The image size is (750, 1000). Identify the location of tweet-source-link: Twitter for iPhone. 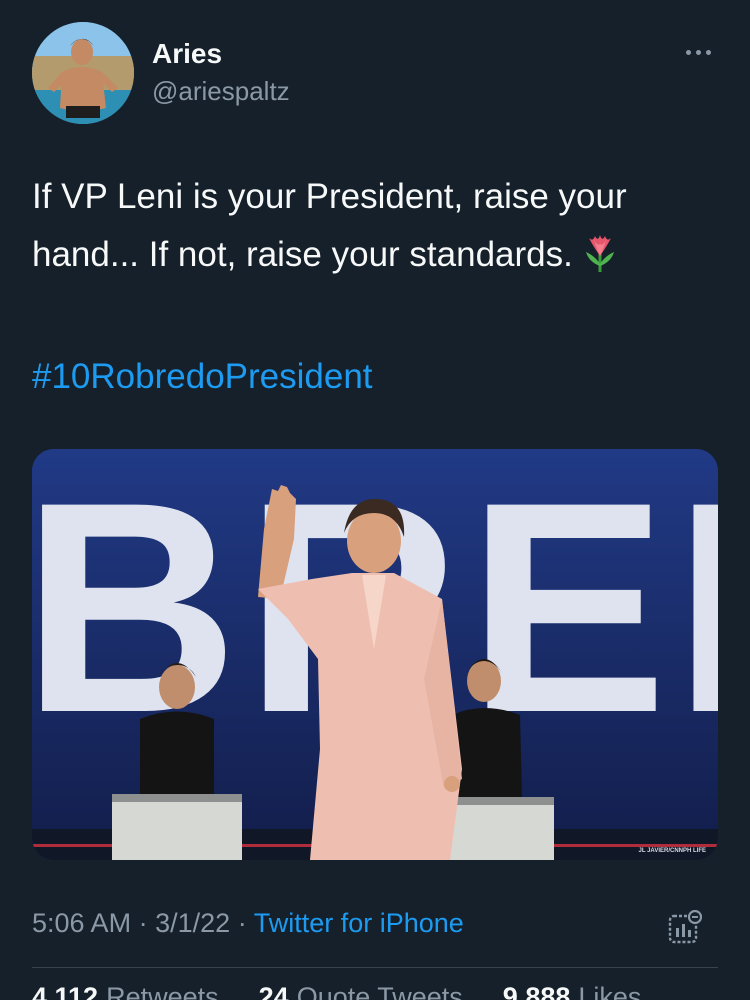
(359, 923).